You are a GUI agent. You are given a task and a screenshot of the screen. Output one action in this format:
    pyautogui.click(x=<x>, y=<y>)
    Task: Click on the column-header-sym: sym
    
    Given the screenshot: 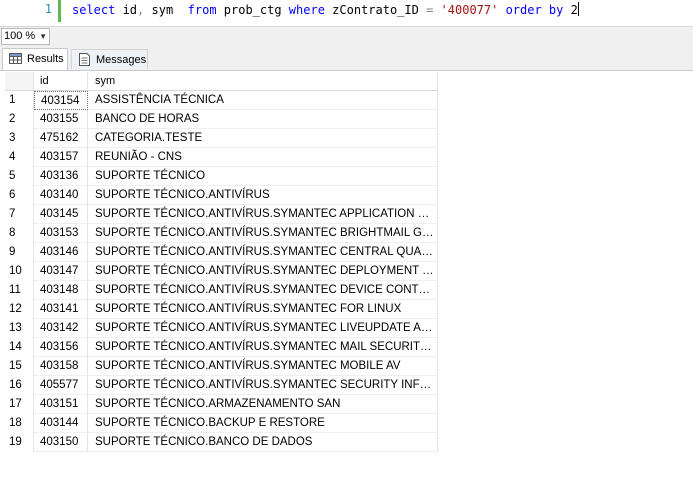 What is the action you would take?
    pyautogui.click(x=263, y=81)
    